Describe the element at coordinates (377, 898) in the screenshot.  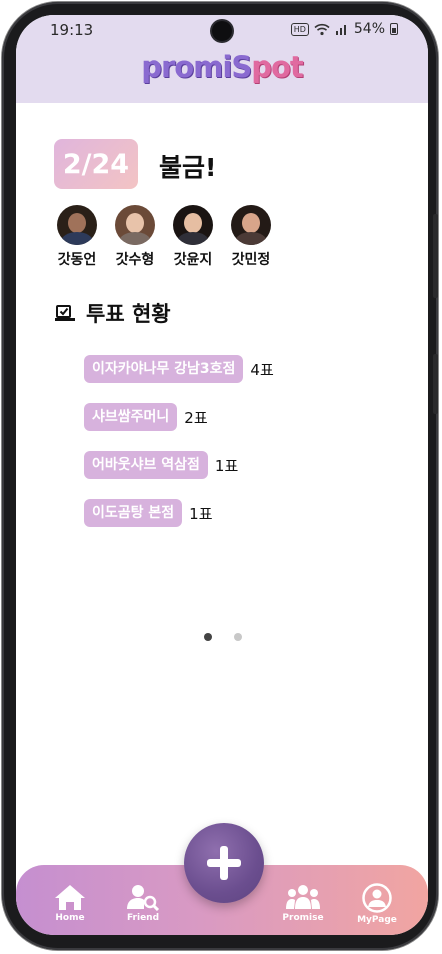
I see `user-circle-icon` at that location.